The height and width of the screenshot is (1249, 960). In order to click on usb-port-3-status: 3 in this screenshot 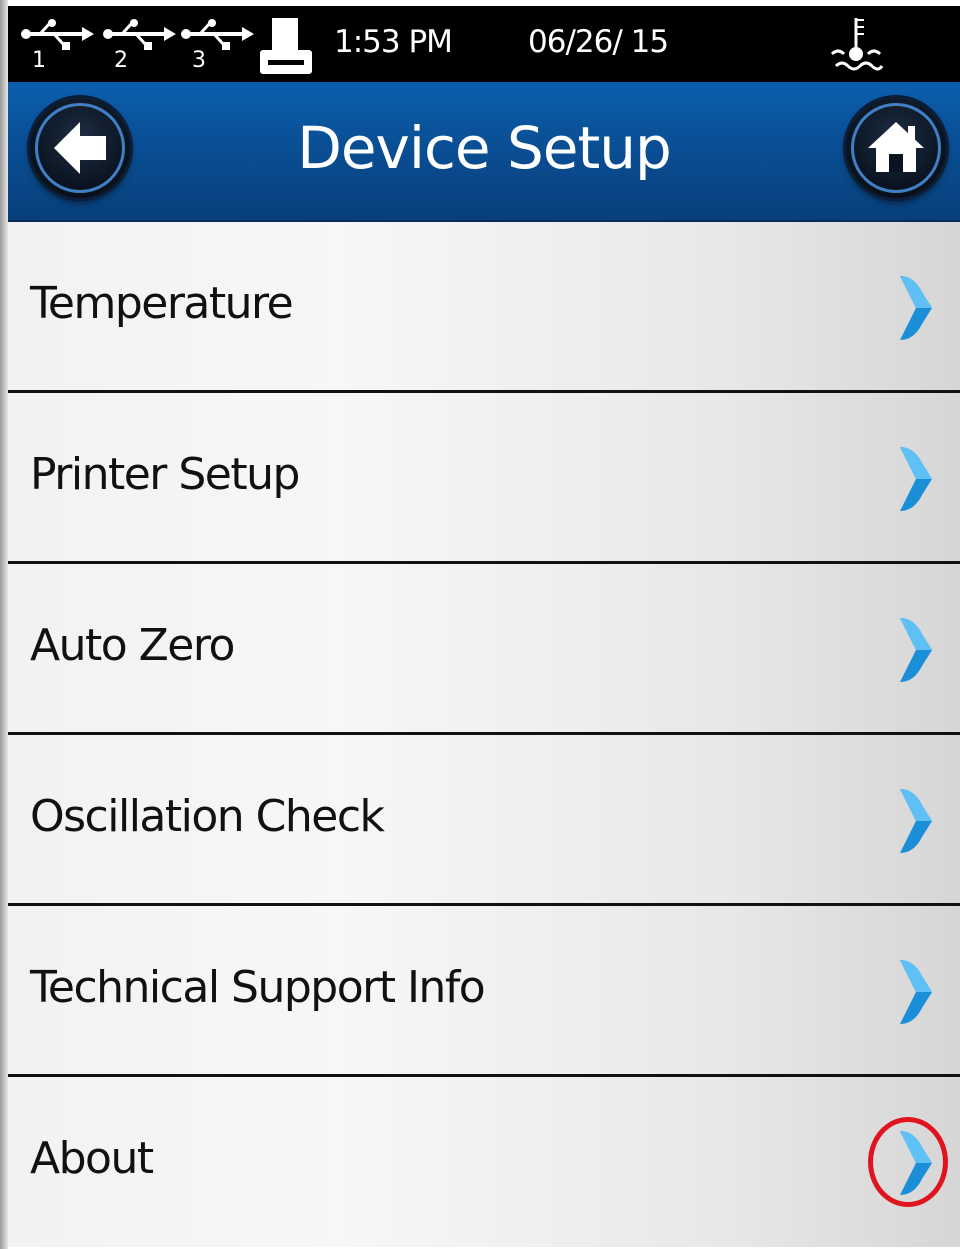, I will do `click(217, 47)`.